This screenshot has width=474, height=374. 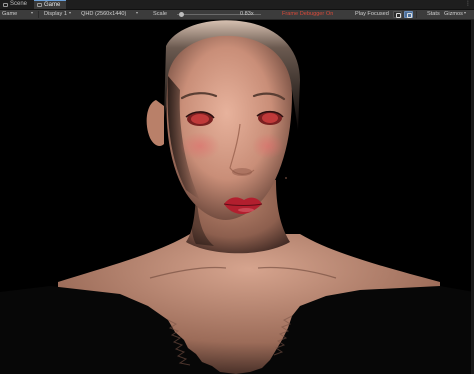 I want to click on tab-game-label: Game, so click(x=52, y=4).